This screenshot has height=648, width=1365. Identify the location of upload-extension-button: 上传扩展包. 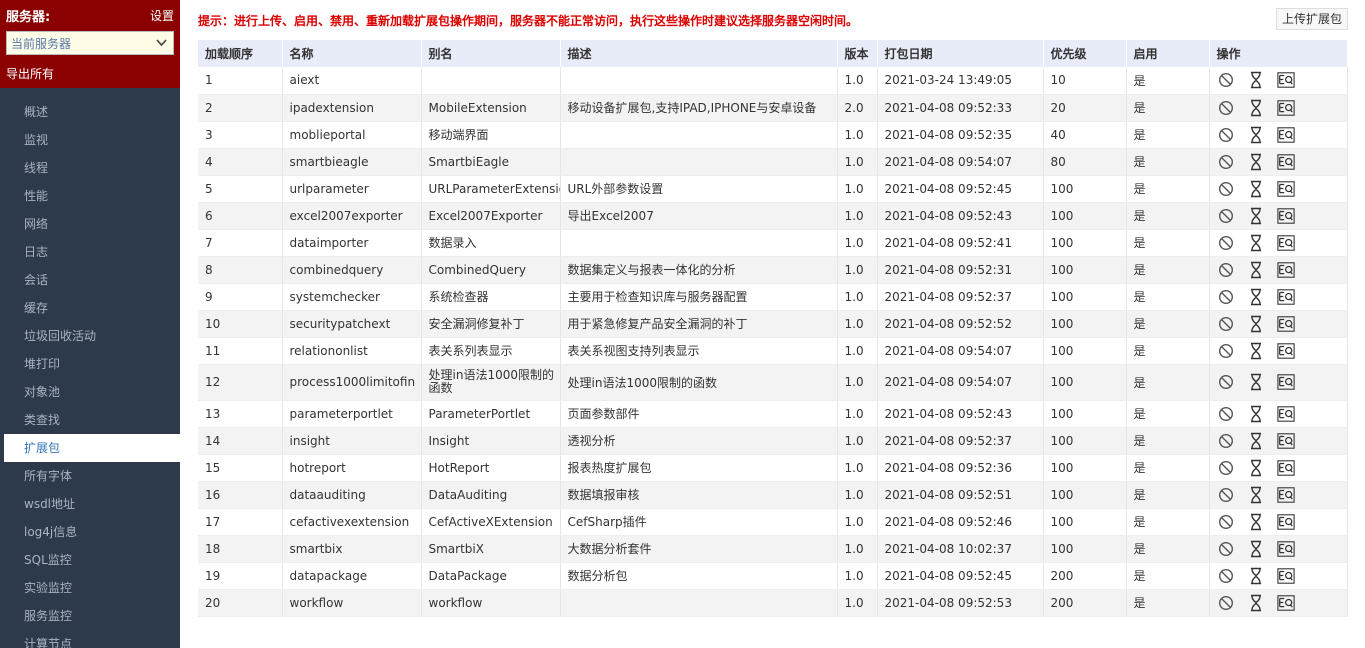
(1311, 19).